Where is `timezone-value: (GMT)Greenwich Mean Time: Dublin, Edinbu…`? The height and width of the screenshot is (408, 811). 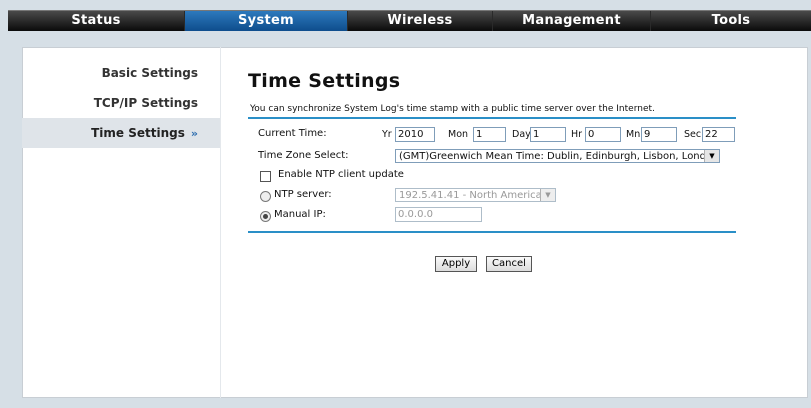 timezone-value: (GMT)Greenwich Mean Time: Dublin, Edinbu… is located at coordinates (559, 156).